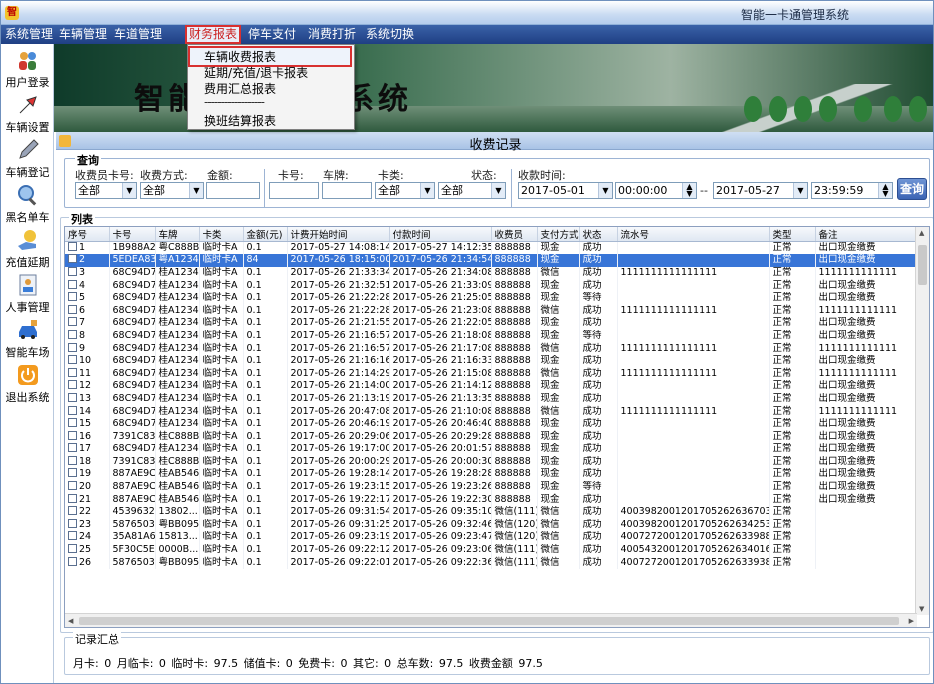  I want to click on scroll-up-icon: ▲, so click(921, 233).